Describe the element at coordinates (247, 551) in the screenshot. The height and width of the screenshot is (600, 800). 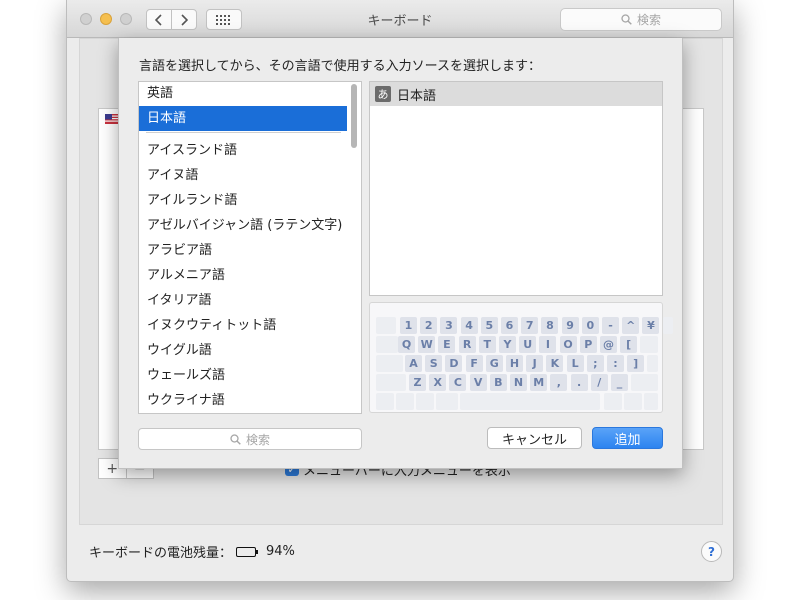
I see `battery-icon` at that location.